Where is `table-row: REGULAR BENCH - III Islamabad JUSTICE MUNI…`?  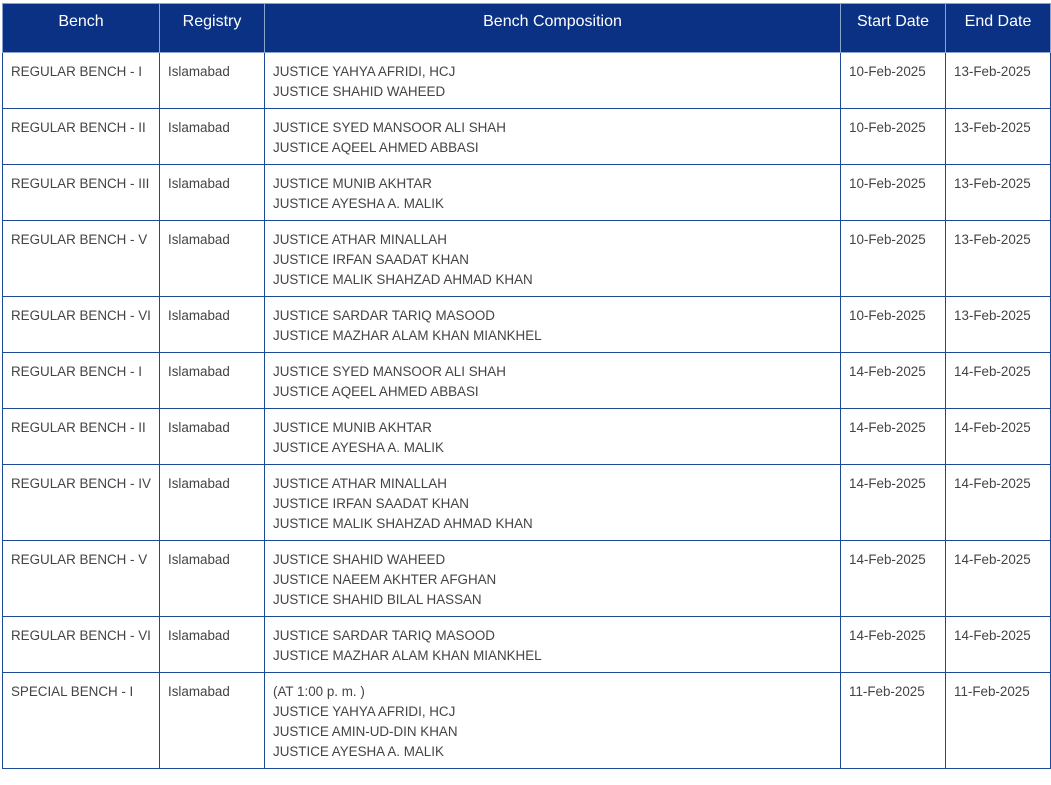
table-row: REGULAR BENCH - III Islamabad JUSTICE MUNI… is located at coordinates (526, 192).